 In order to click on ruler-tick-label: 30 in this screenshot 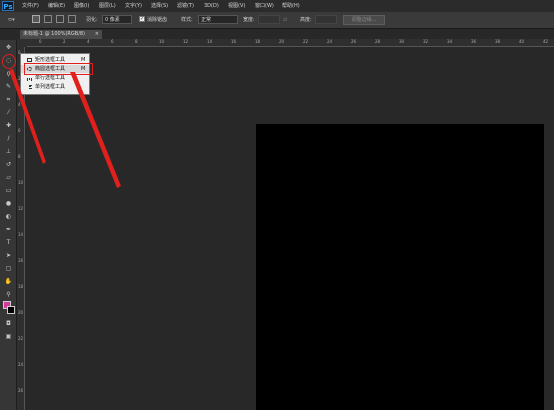, I will do `click(402, 41)`.